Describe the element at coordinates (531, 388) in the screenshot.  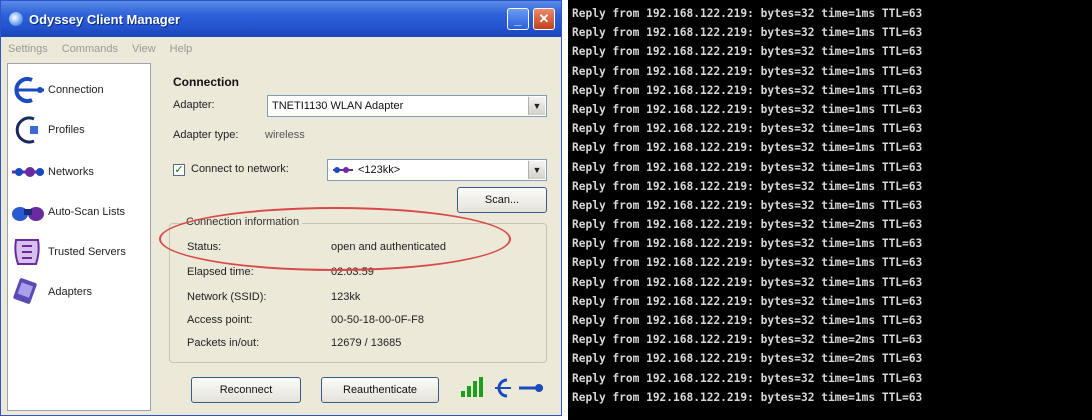
I see `link-icon` at that location.